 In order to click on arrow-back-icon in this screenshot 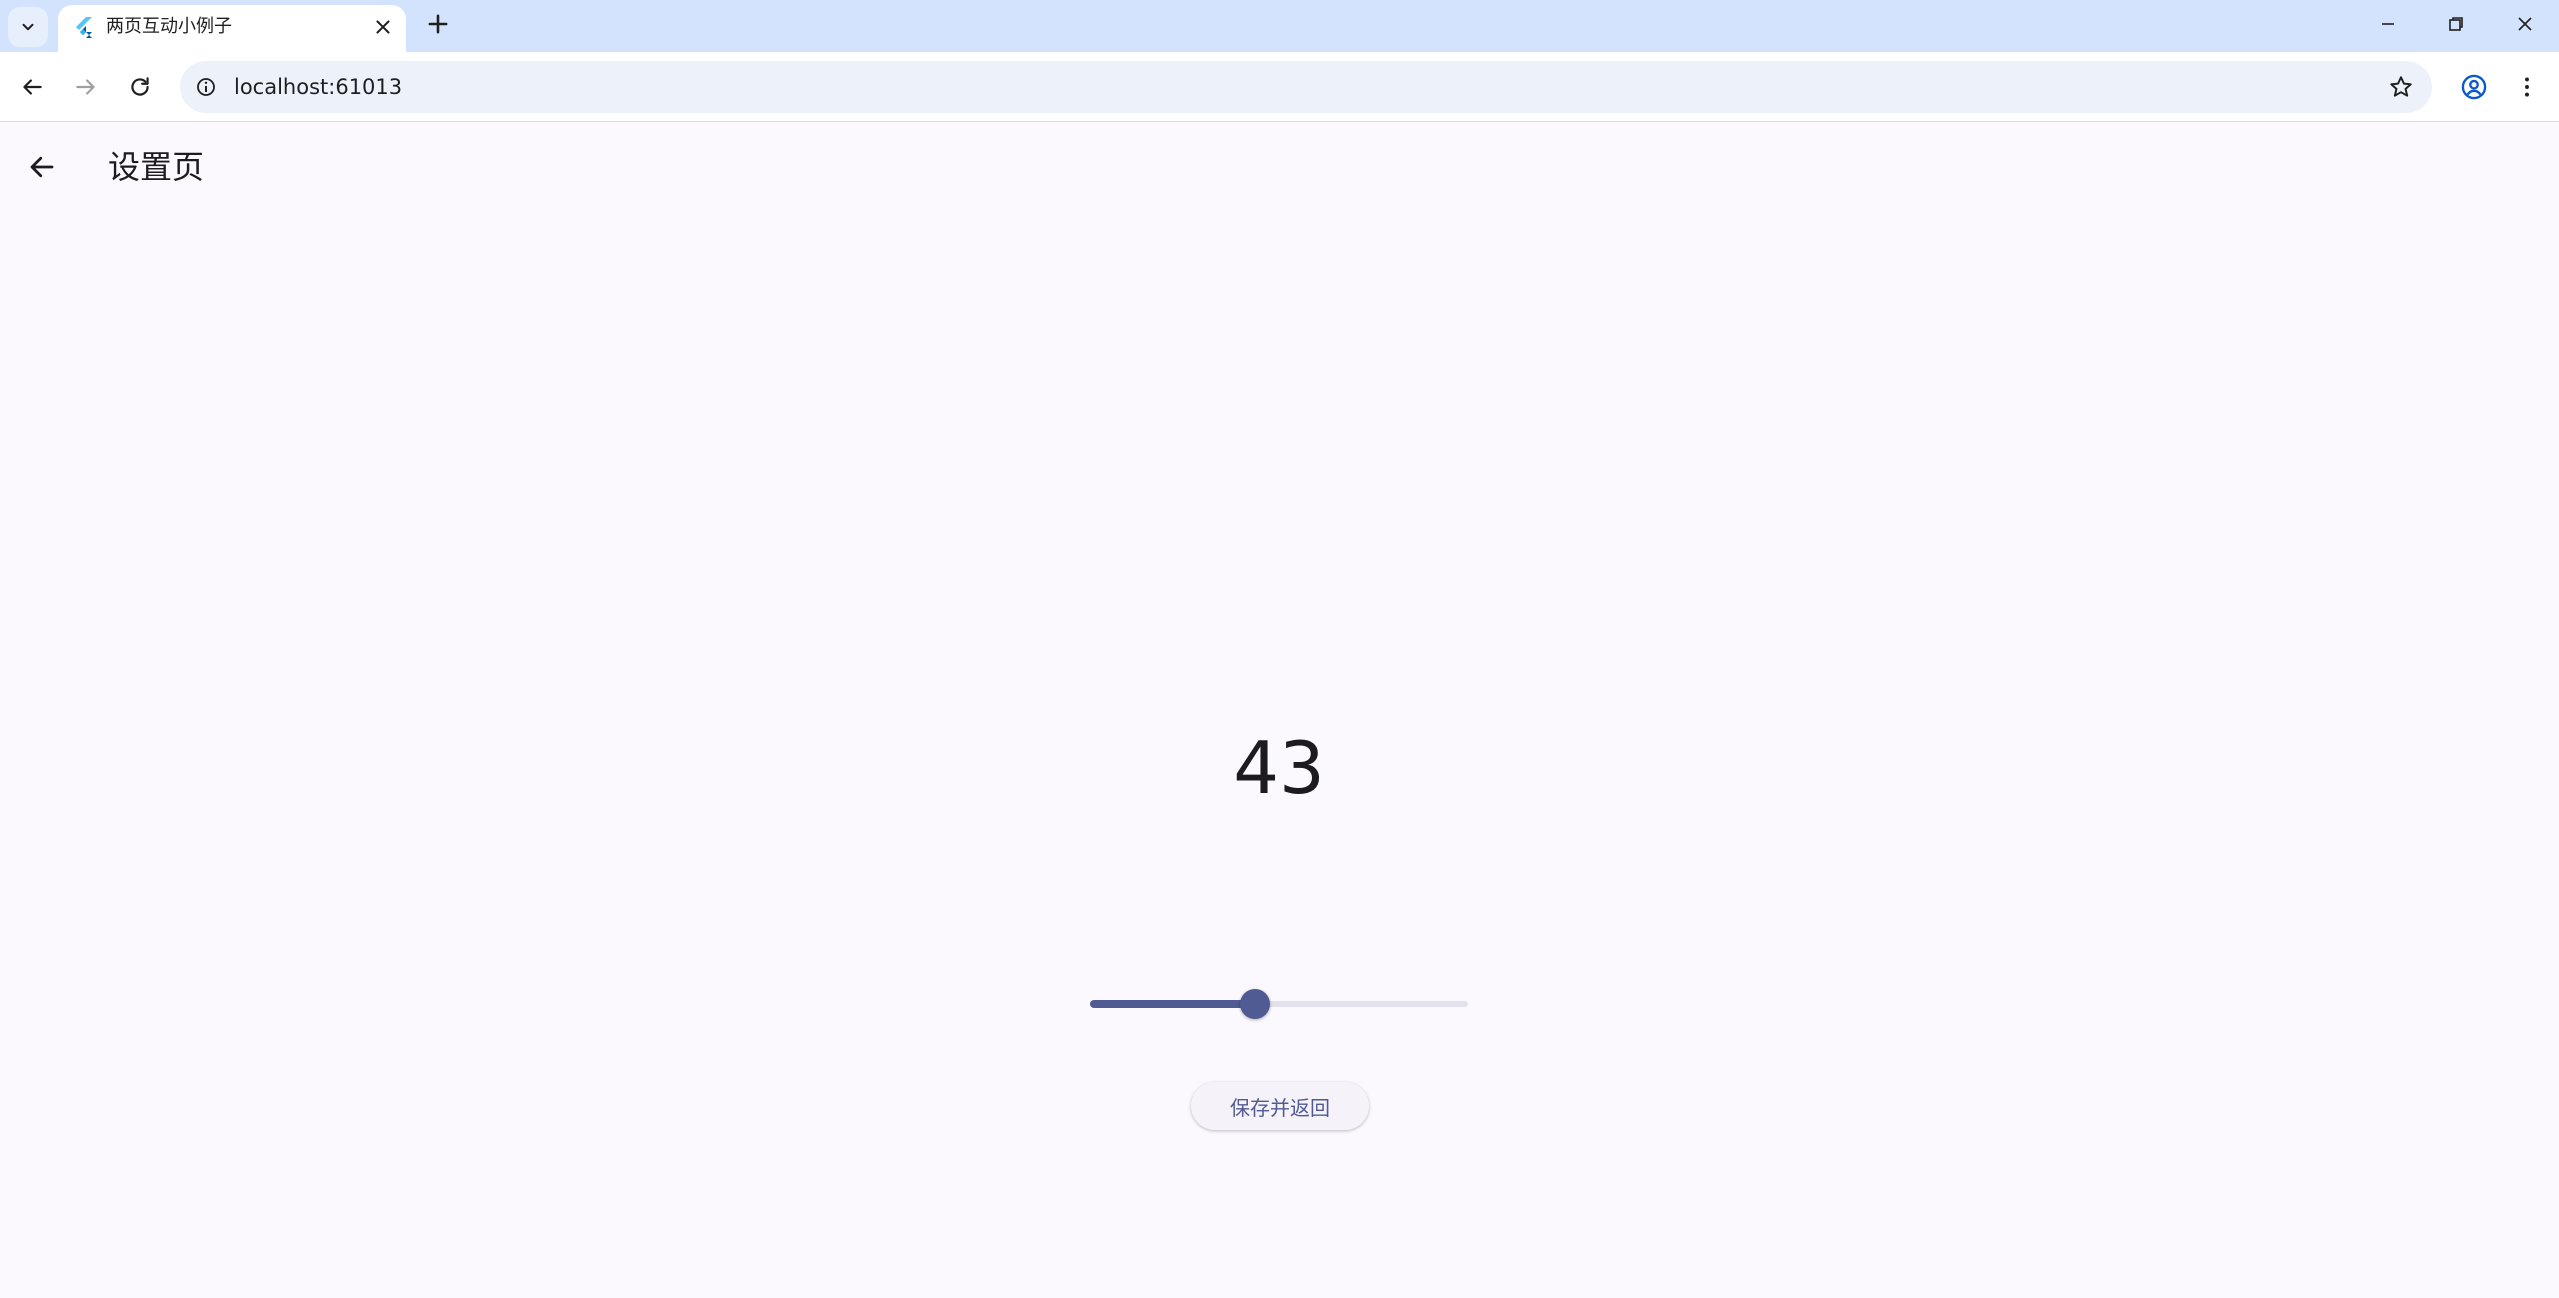, I will do `click(42, 167)`.